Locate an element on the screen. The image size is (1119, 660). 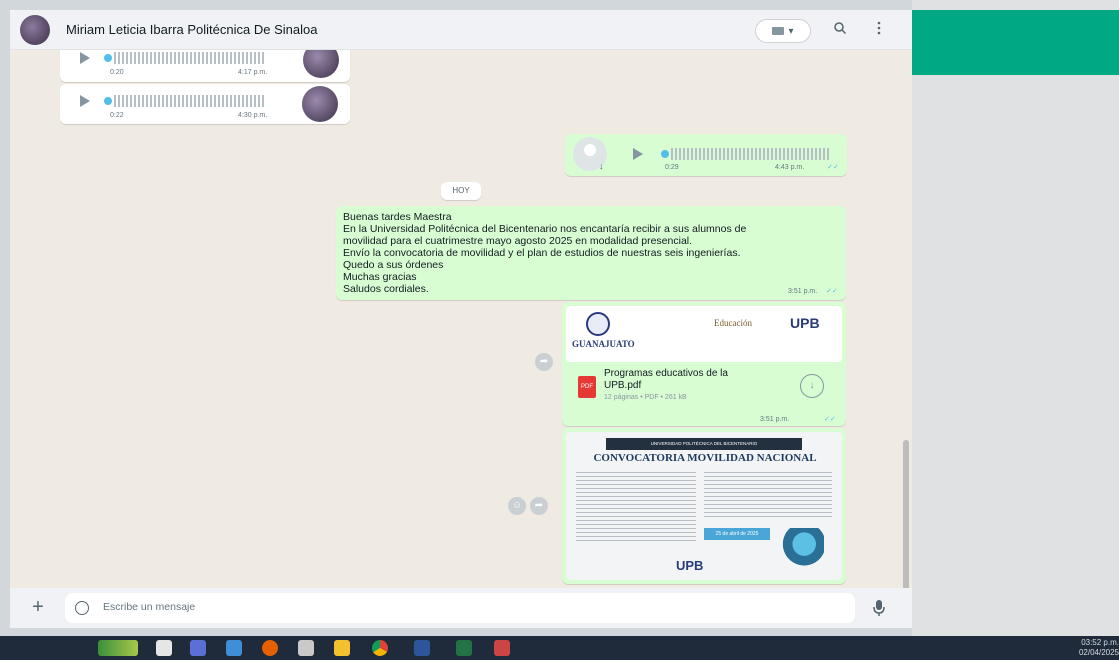
person-icon is located at coordinates (590, 150).